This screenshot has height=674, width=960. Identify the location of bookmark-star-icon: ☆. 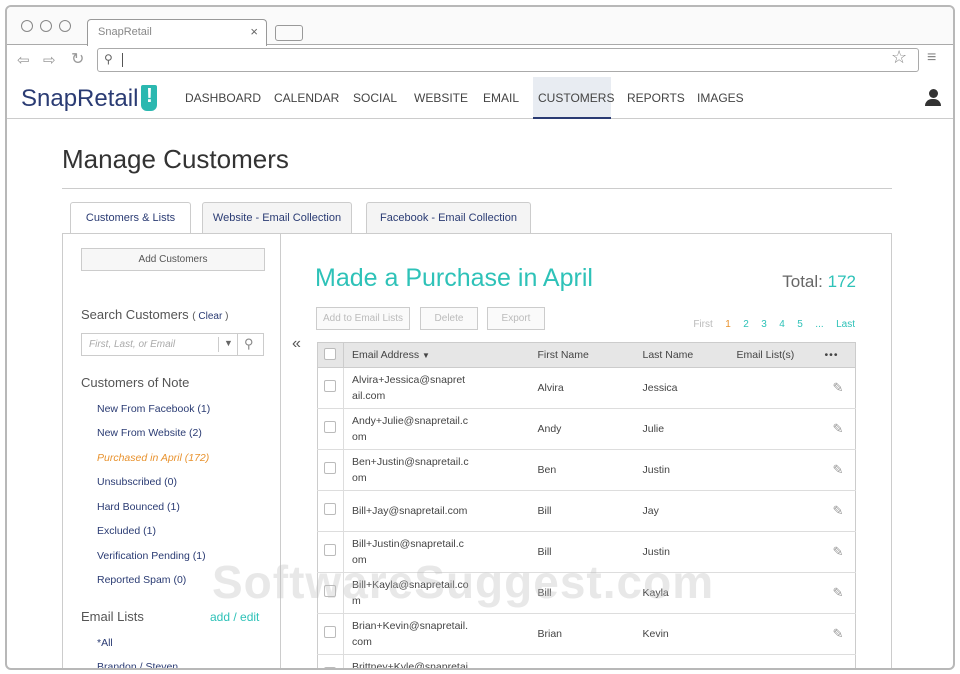
(899, 57).